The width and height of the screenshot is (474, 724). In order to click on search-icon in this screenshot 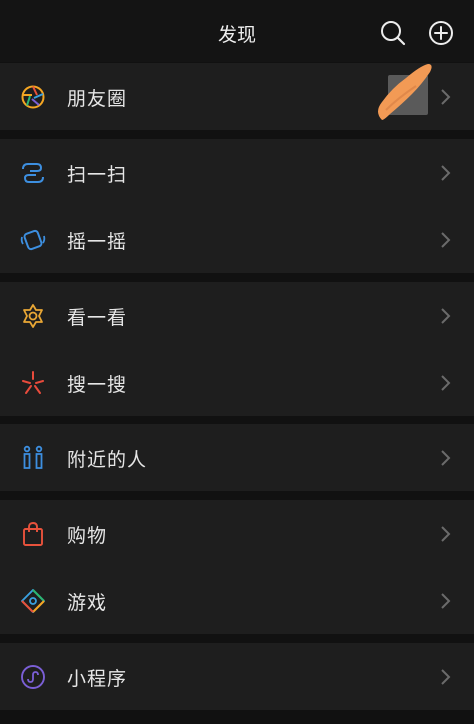, I will do `click(393, 33)`.